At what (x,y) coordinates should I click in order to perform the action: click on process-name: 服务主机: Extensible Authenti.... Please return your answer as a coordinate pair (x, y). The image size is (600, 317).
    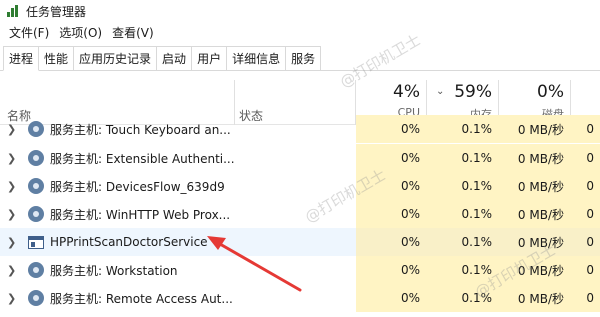
    Looking at the image, I should click on (142, 158).